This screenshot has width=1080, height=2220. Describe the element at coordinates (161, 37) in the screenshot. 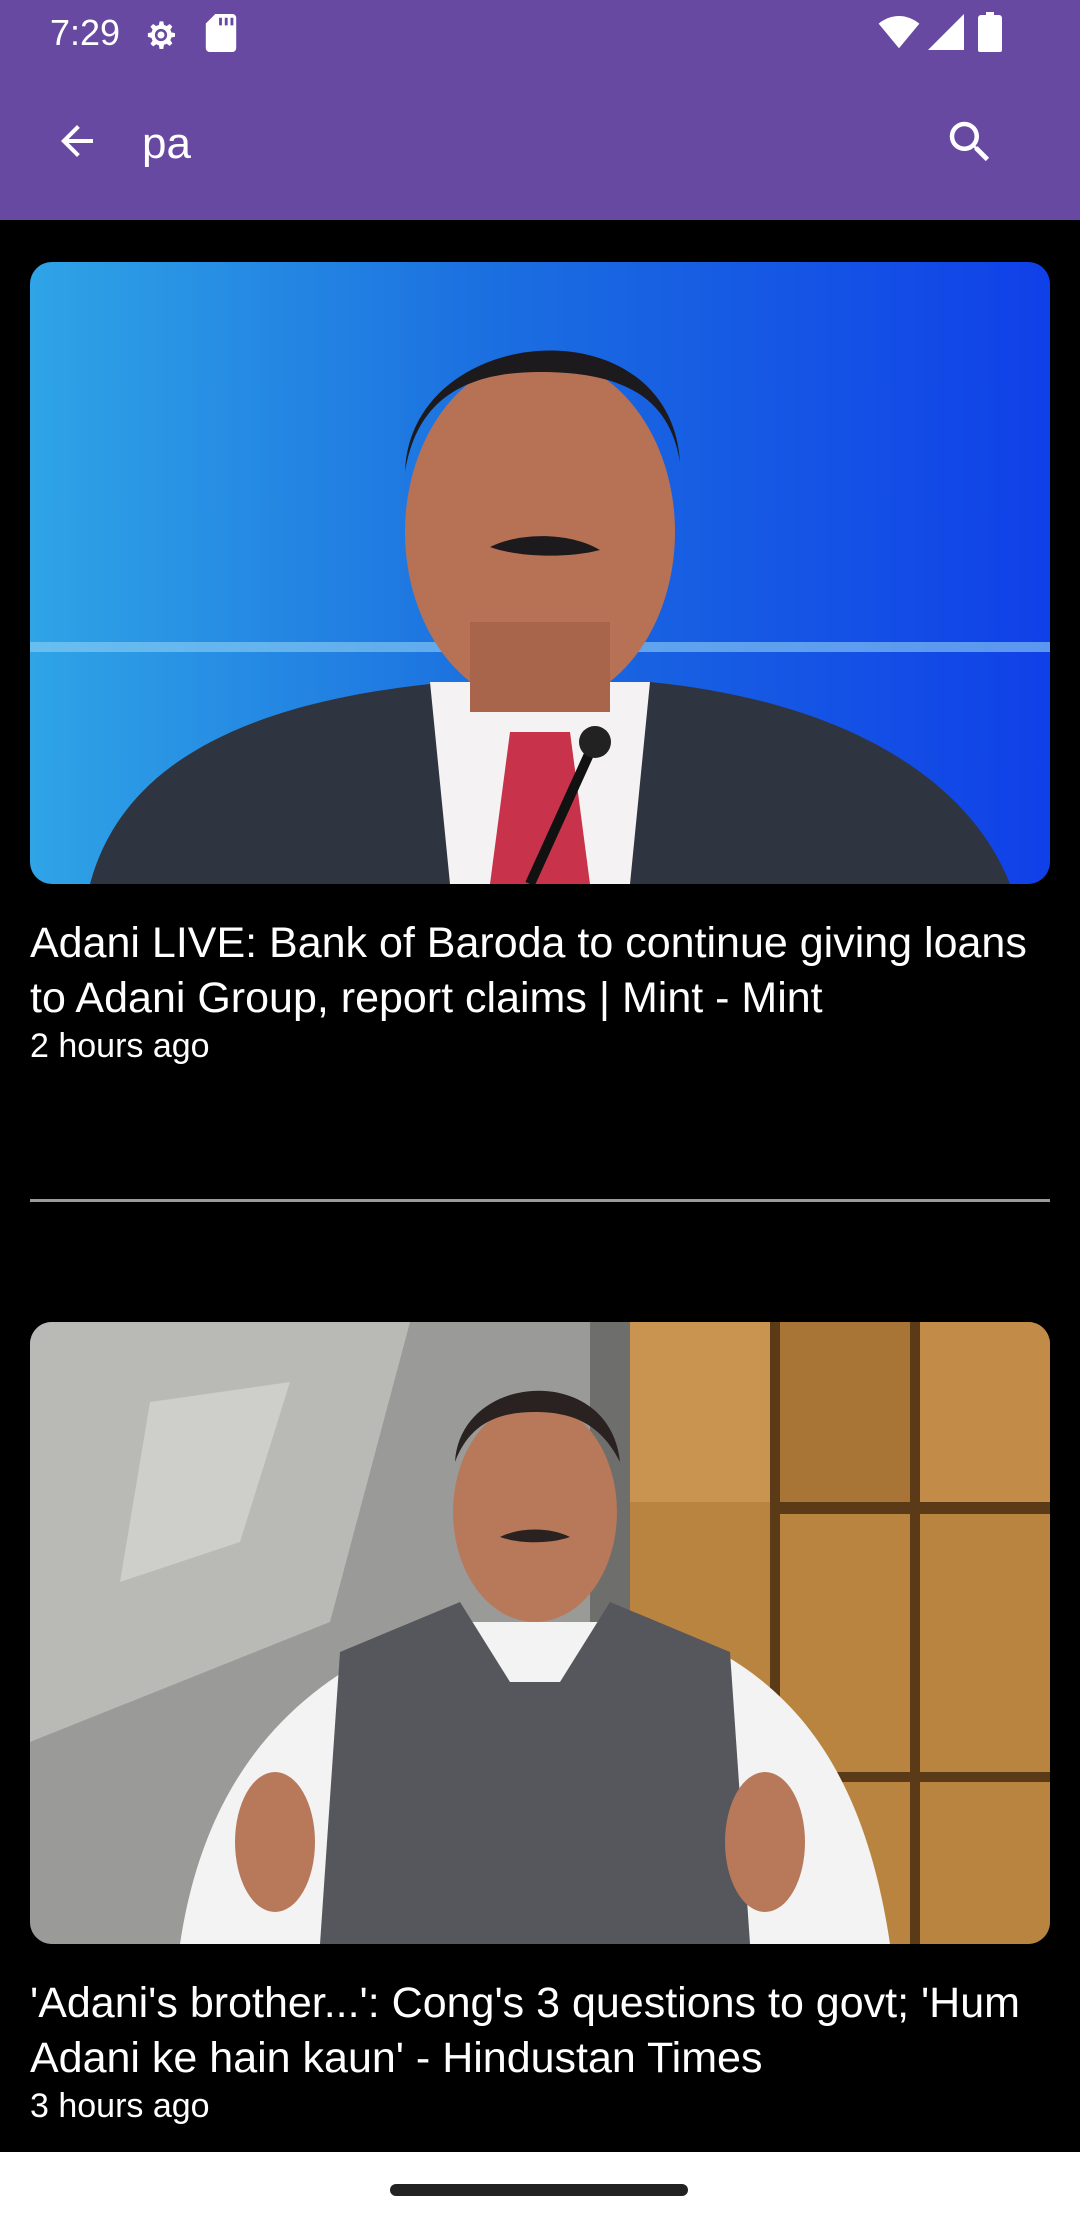

I see `settings-gear-icon` at that location.